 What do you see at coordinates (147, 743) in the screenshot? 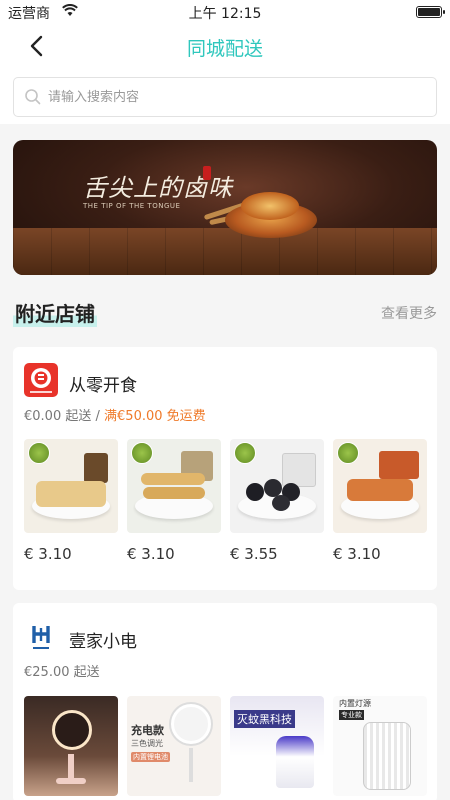
I see `product-tag: 三色调光` at bounding box center [147, 743].